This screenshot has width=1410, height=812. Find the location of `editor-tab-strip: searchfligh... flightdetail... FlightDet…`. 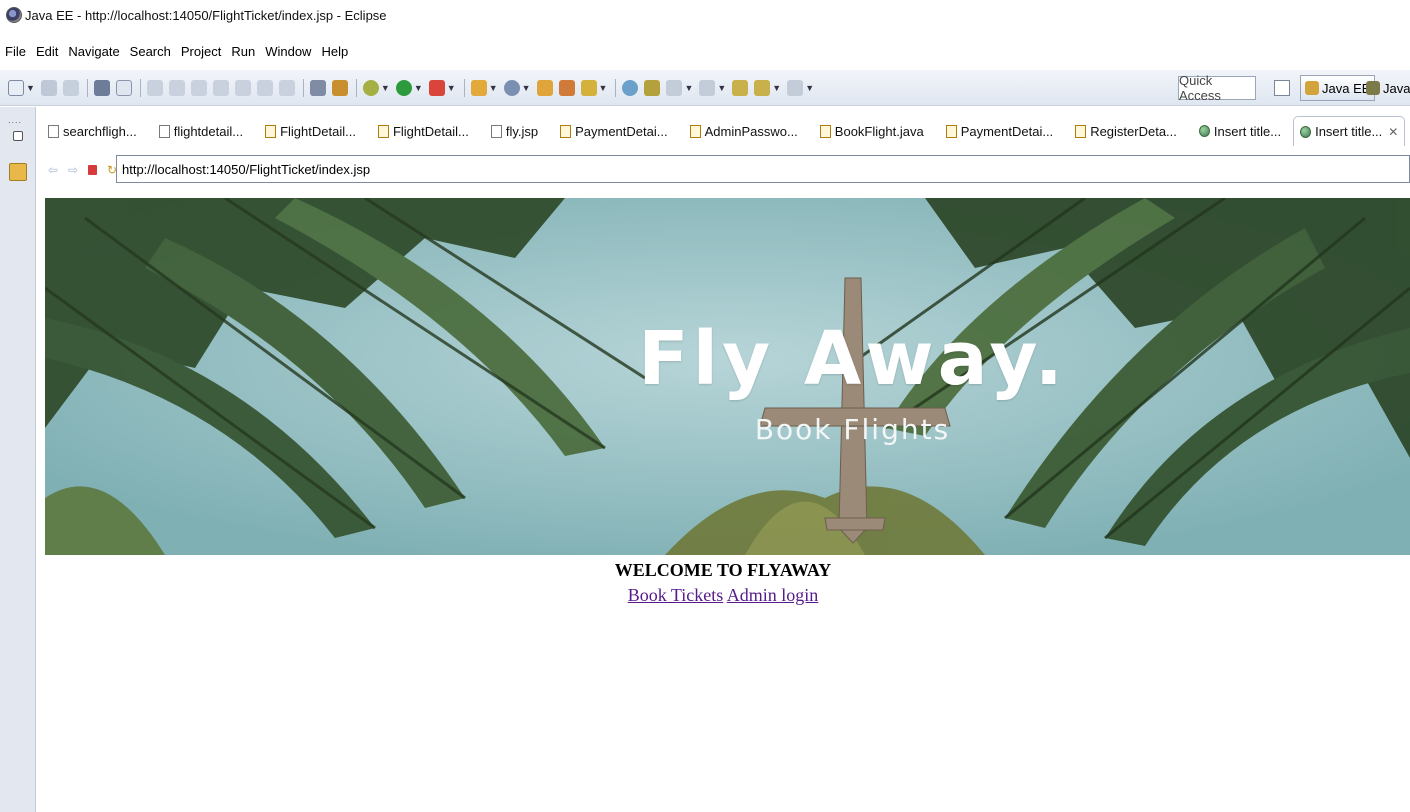

editor-tab-strip: searchfligh... flightdetail... FlightDet… is located at coordinates (723, 131).